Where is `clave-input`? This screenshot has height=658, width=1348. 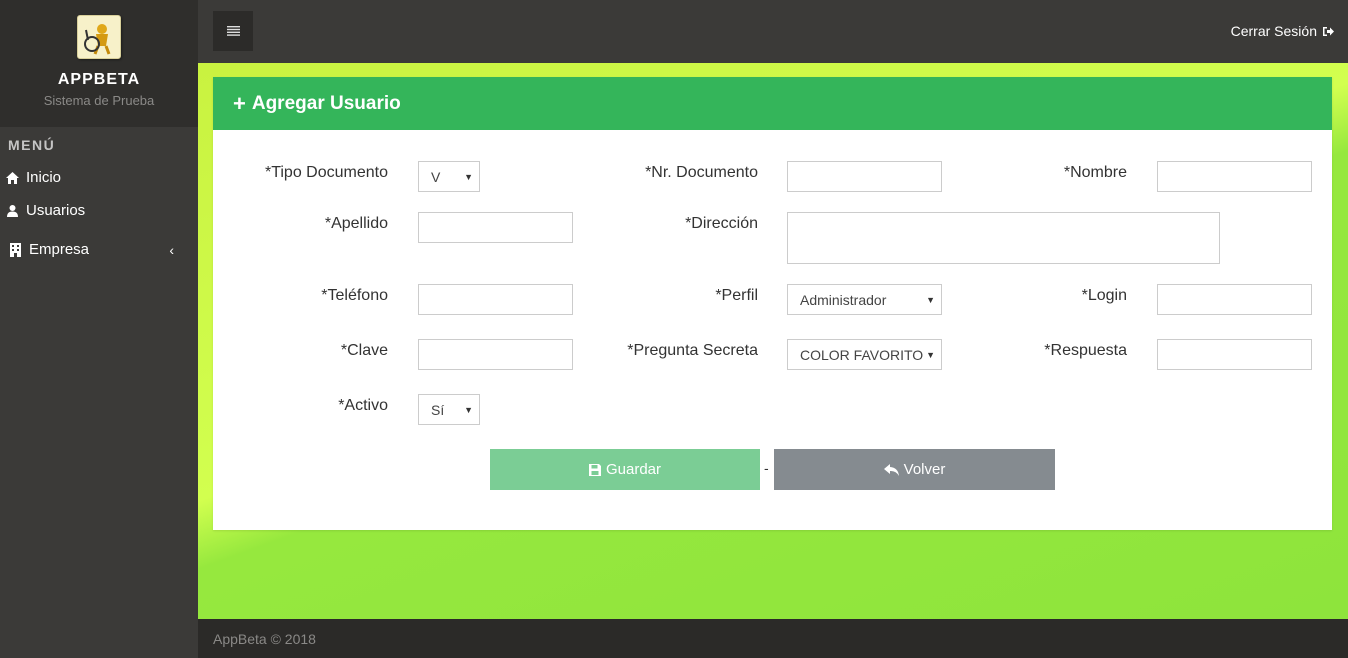
clave-input is located at coordinates (495, 354).